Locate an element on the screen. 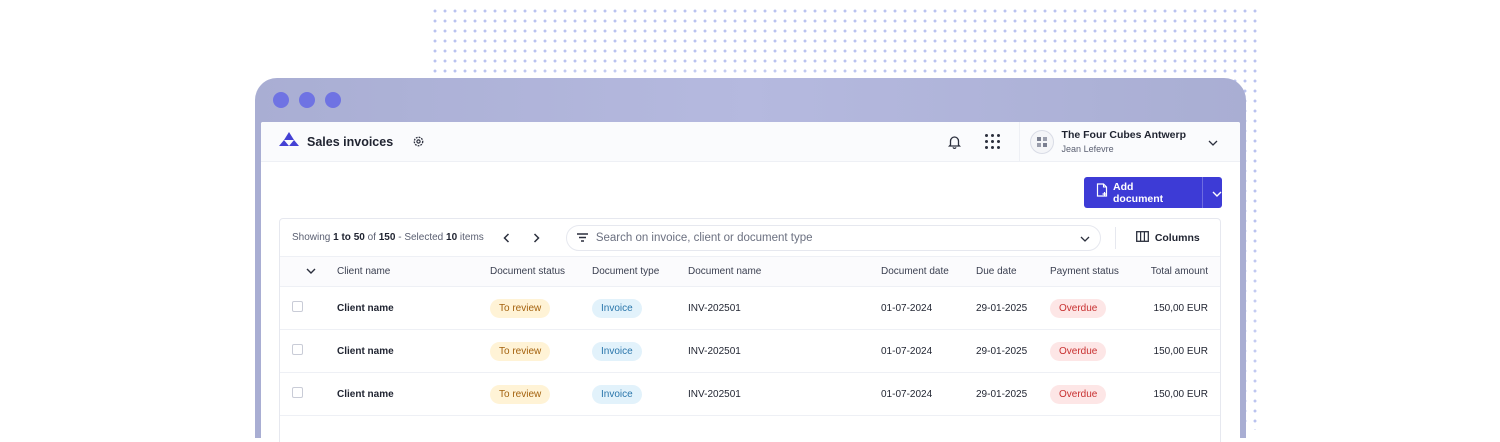 This screenshot has height=442, width=1500. button-divider is located at coordinates (1202, 192).